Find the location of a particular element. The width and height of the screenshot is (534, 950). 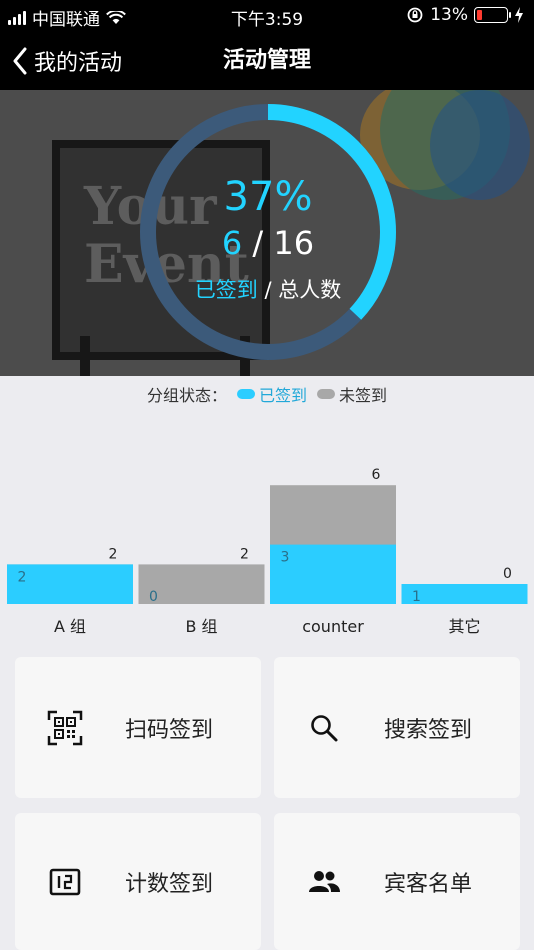

checkin-percent: 37% is located at coordinates (268, 197).